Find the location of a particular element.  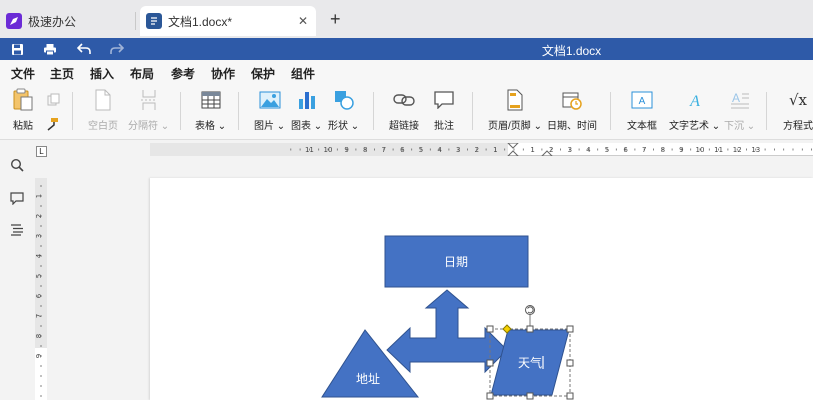

new-tab-button: + is located at coordinates (335, 19).